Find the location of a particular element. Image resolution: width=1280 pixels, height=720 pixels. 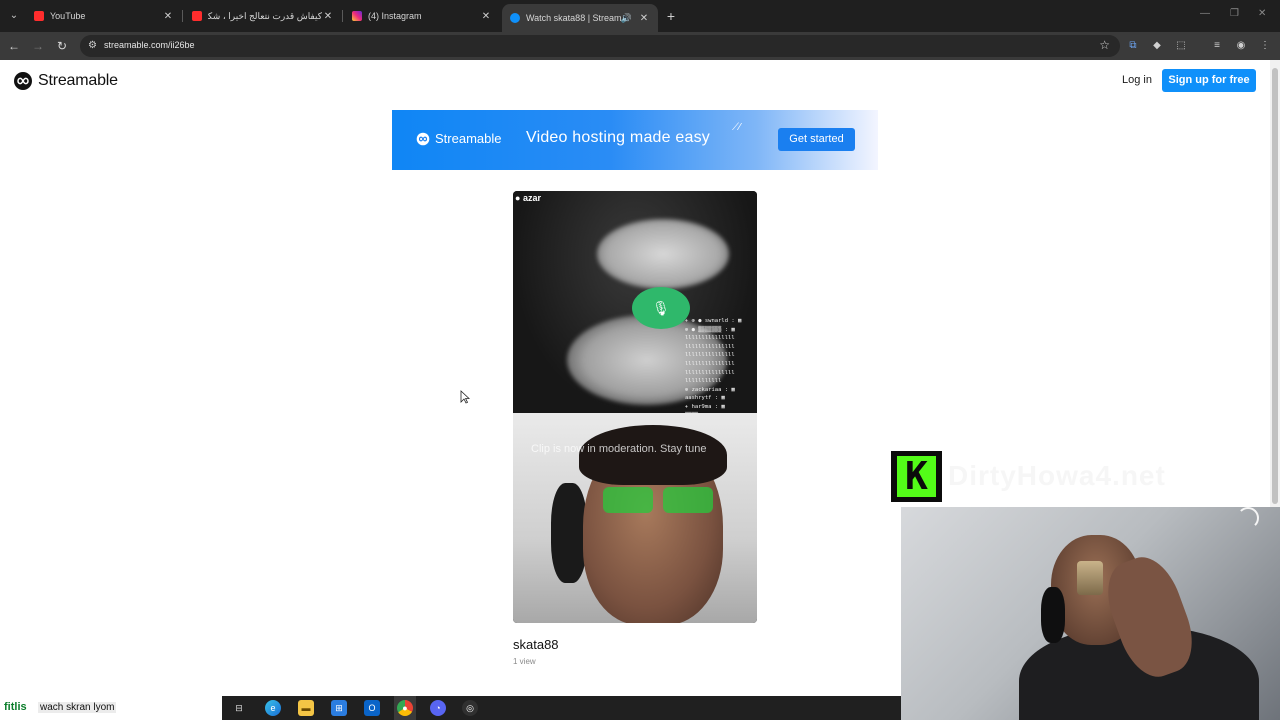

banner-logo: Streamable is located at coordinates (458, 138).